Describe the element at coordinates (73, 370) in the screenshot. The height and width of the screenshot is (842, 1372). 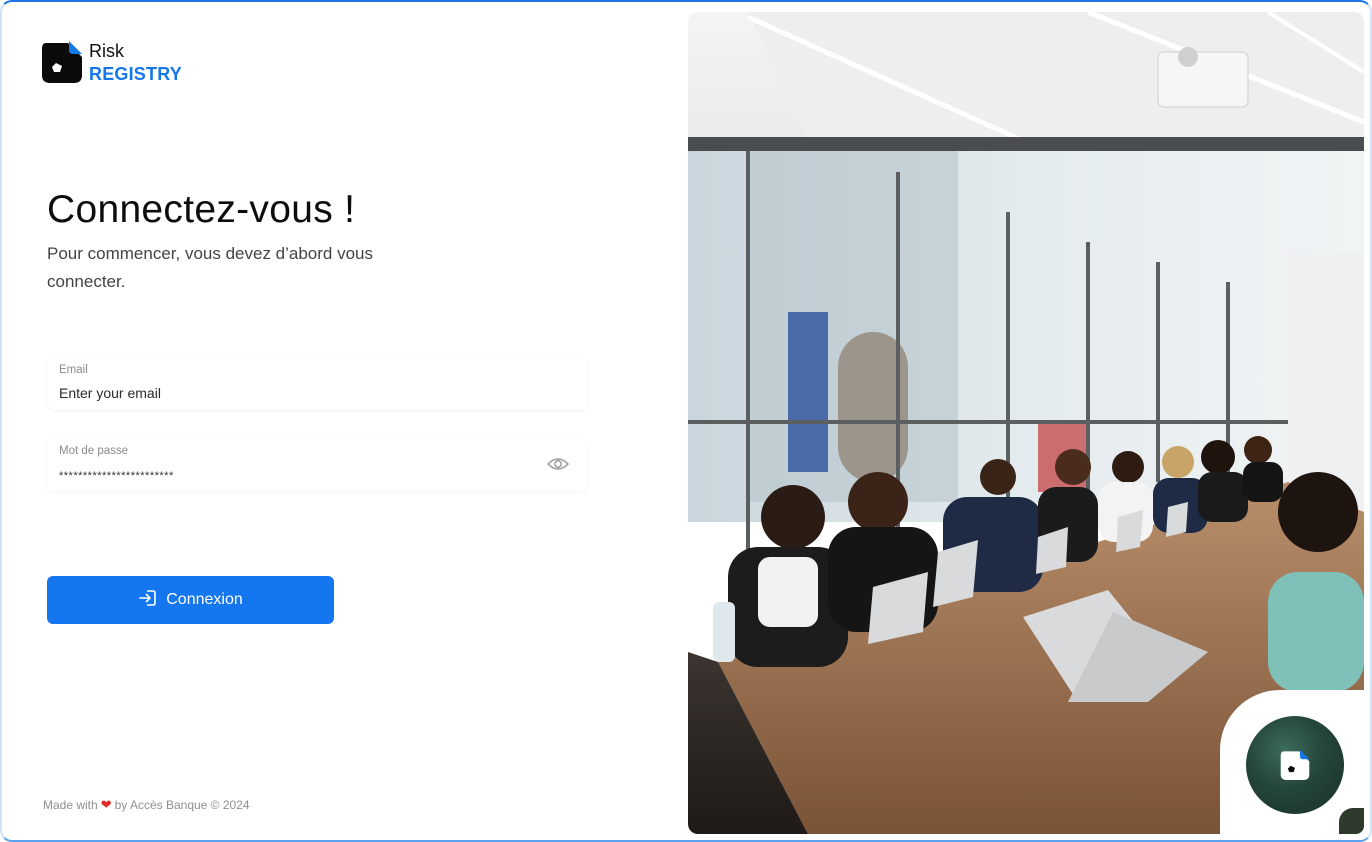
I see `email-label: Email` at that location.